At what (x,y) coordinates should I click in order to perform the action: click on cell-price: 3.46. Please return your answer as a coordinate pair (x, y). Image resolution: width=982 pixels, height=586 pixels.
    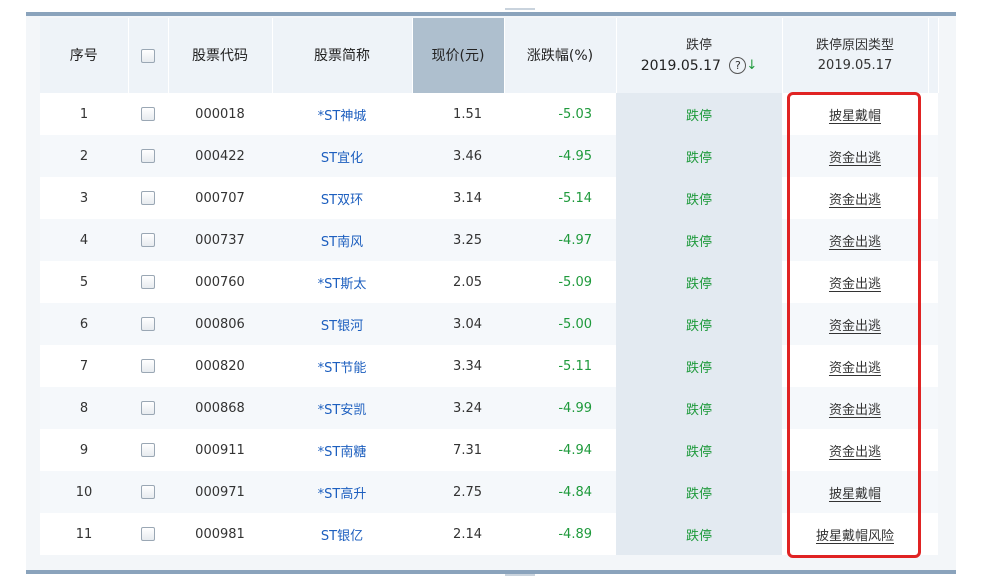
    Looking at the image, I should click on (458, 156).